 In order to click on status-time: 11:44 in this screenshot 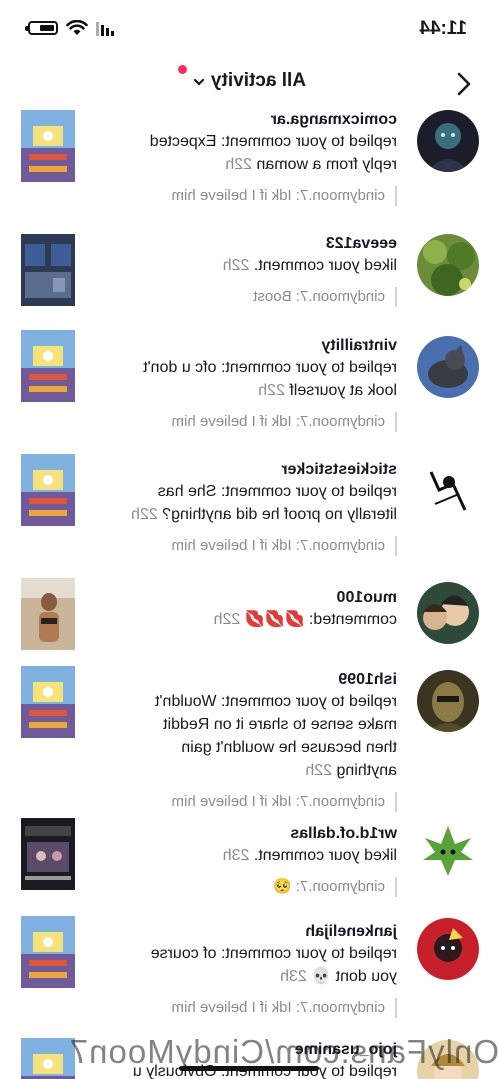, I will do `click(443, 28)`.